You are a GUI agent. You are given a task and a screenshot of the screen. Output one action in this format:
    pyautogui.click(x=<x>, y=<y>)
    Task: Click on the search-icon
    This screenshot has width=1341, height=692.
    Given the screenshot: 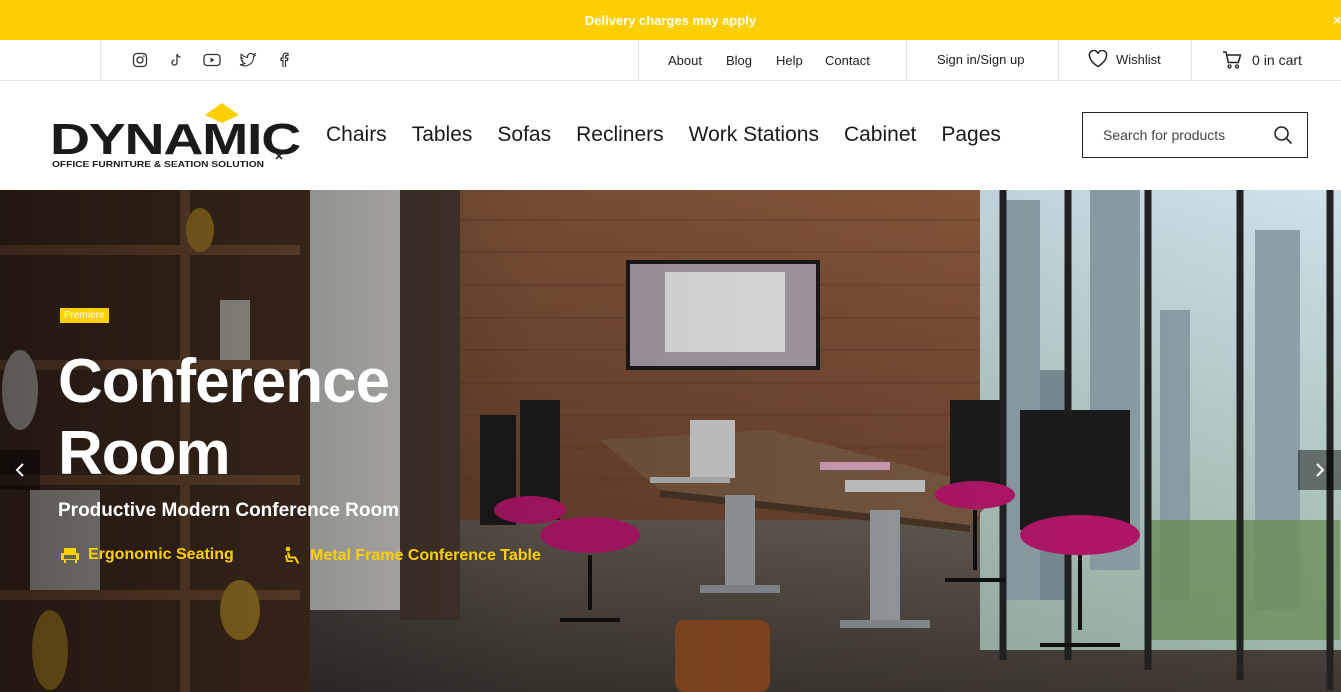 What is the action you would take?
    pyautogui.click(x=1283, y=135)
    